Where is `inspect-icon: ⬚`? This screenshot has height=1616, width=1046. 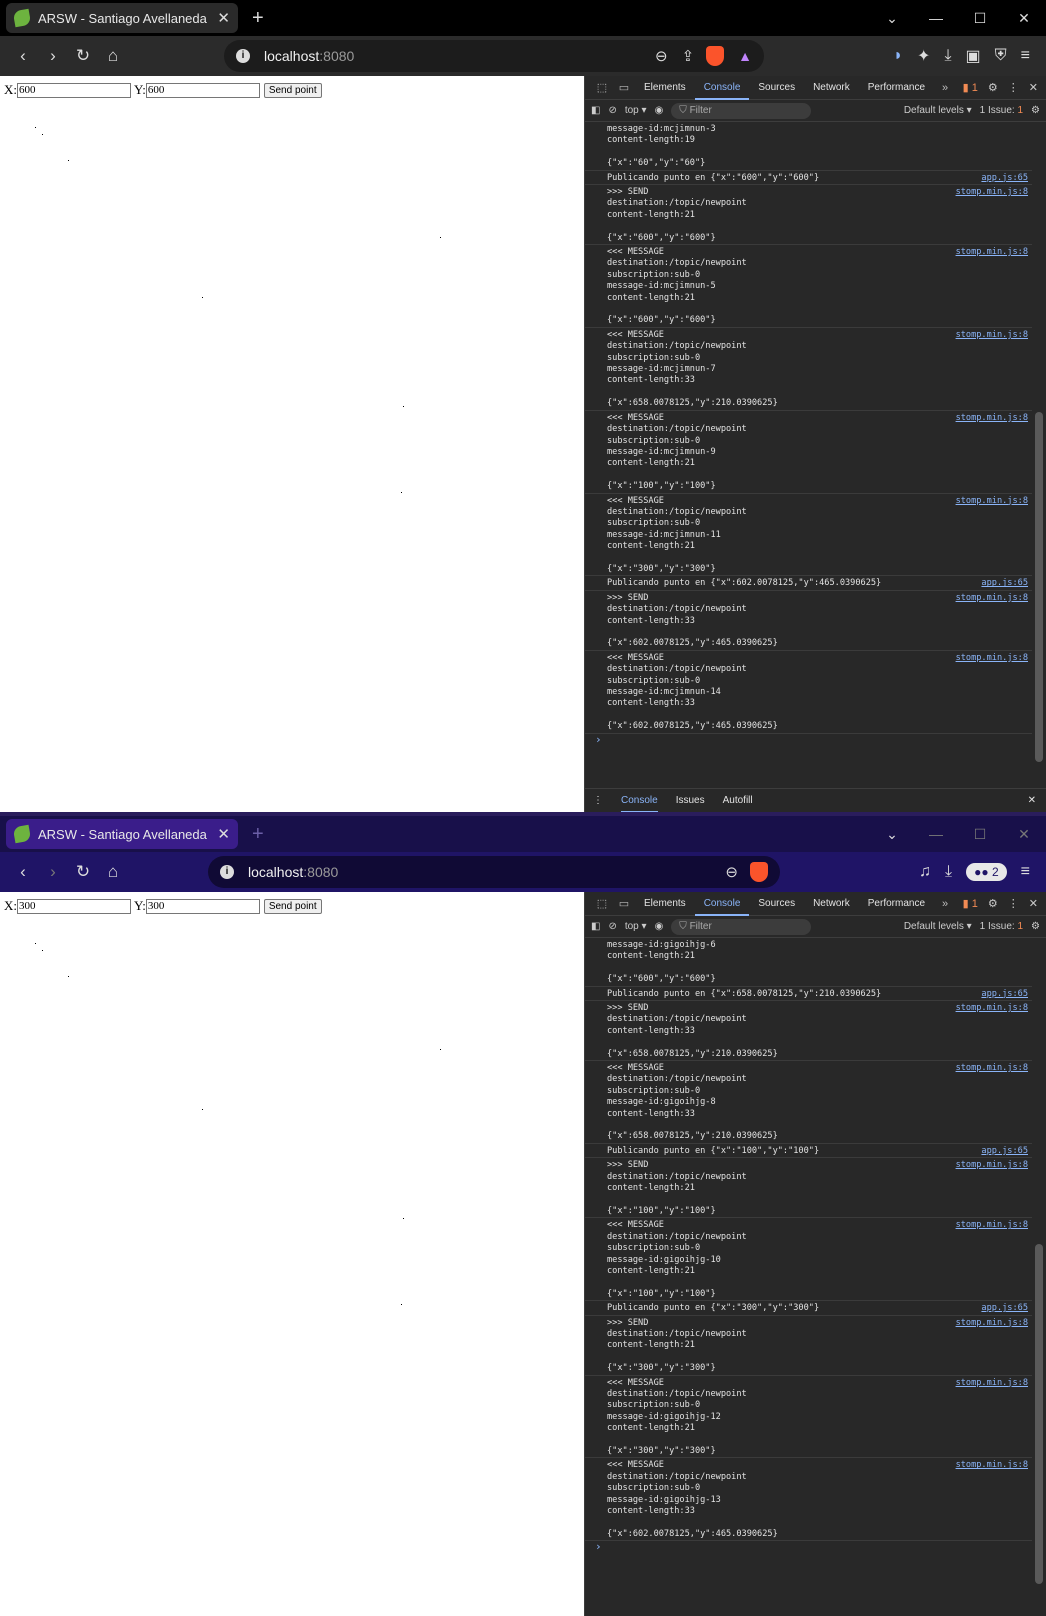 inspect-icon: ⬚ is located at coordinates (602, 87).